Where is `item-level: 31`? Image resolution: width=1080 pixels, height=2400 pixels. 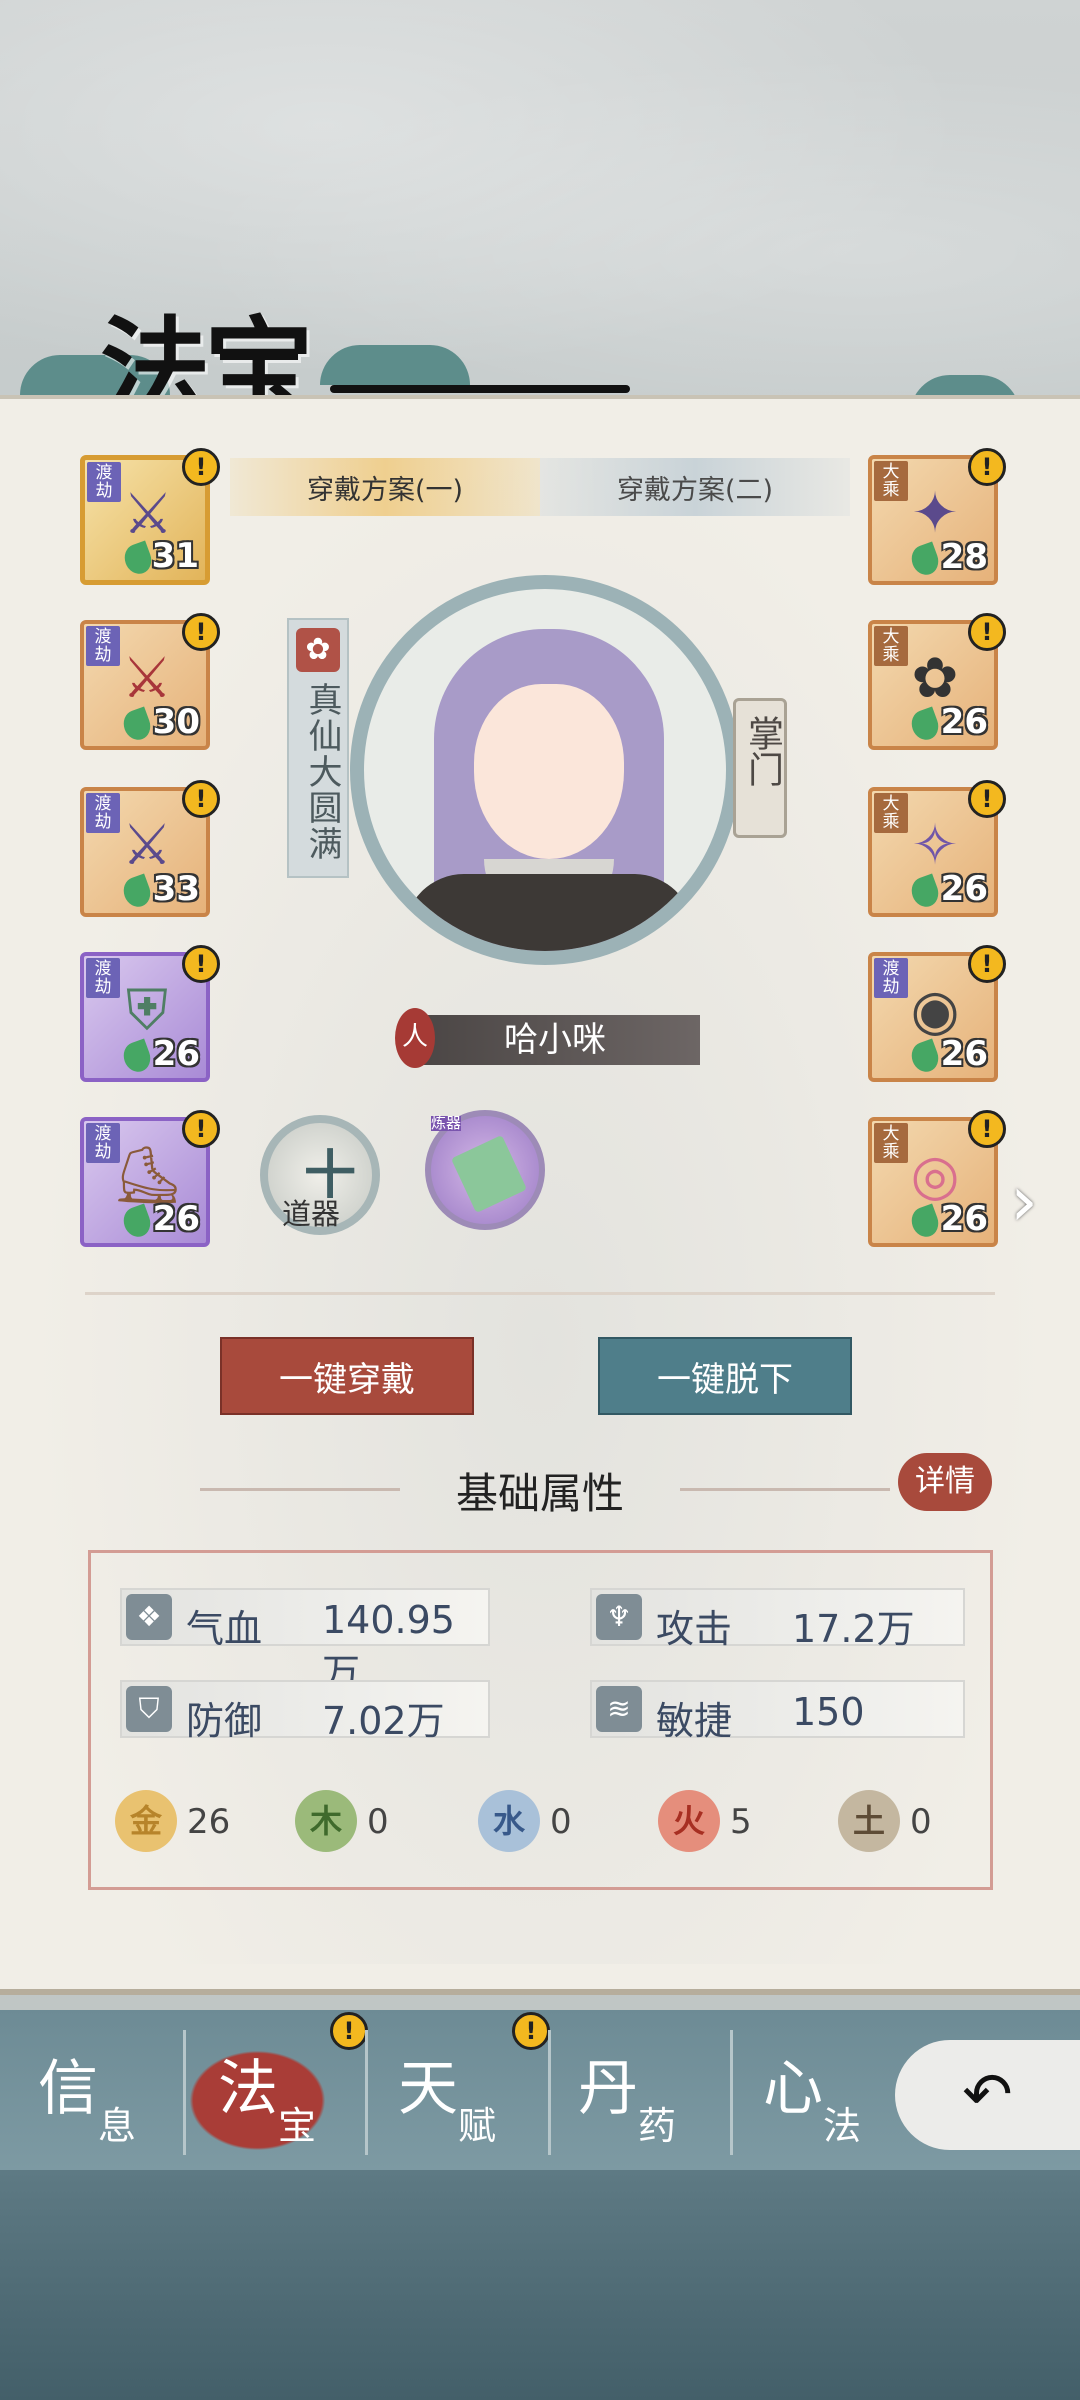 item-level: 31 is located at coordinates (175, 556).